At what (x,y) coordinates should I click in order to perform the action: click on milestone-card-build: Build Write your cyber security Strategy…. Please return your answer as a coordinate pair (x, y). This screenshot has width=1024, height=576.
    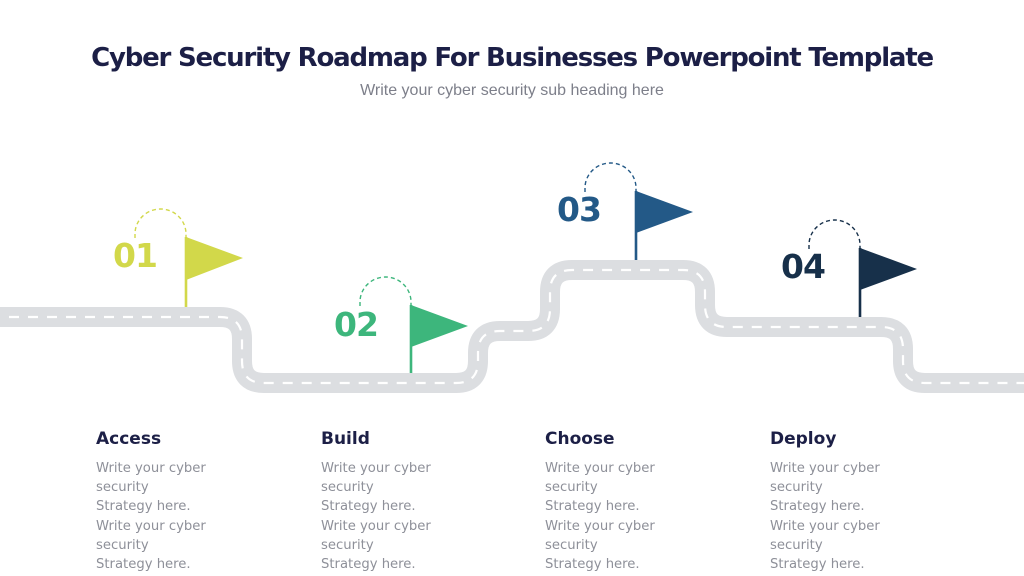
    Looking at the image, I should click on (421, 501).